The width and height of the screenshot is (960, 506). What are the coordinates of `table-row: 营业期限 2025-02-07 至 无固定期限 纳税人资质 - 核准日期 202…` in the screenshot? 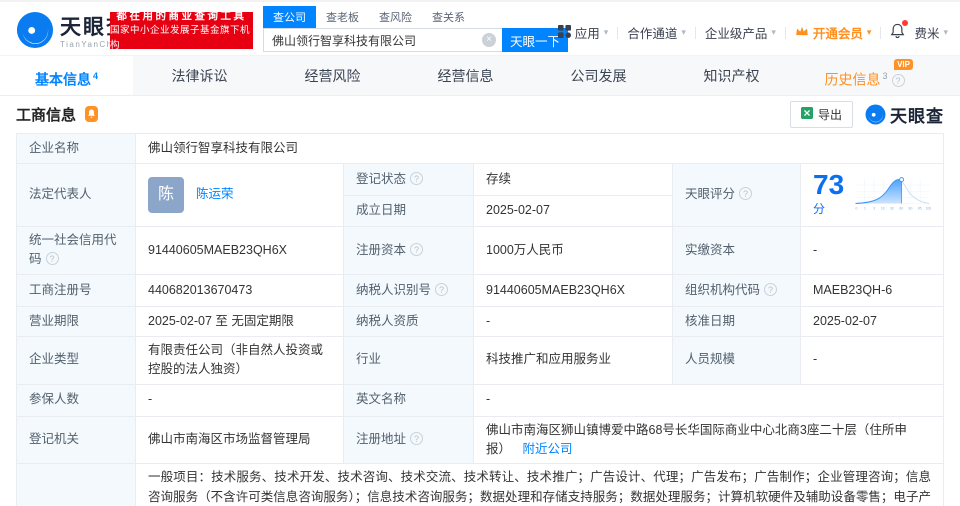 It's located at (480, 321).